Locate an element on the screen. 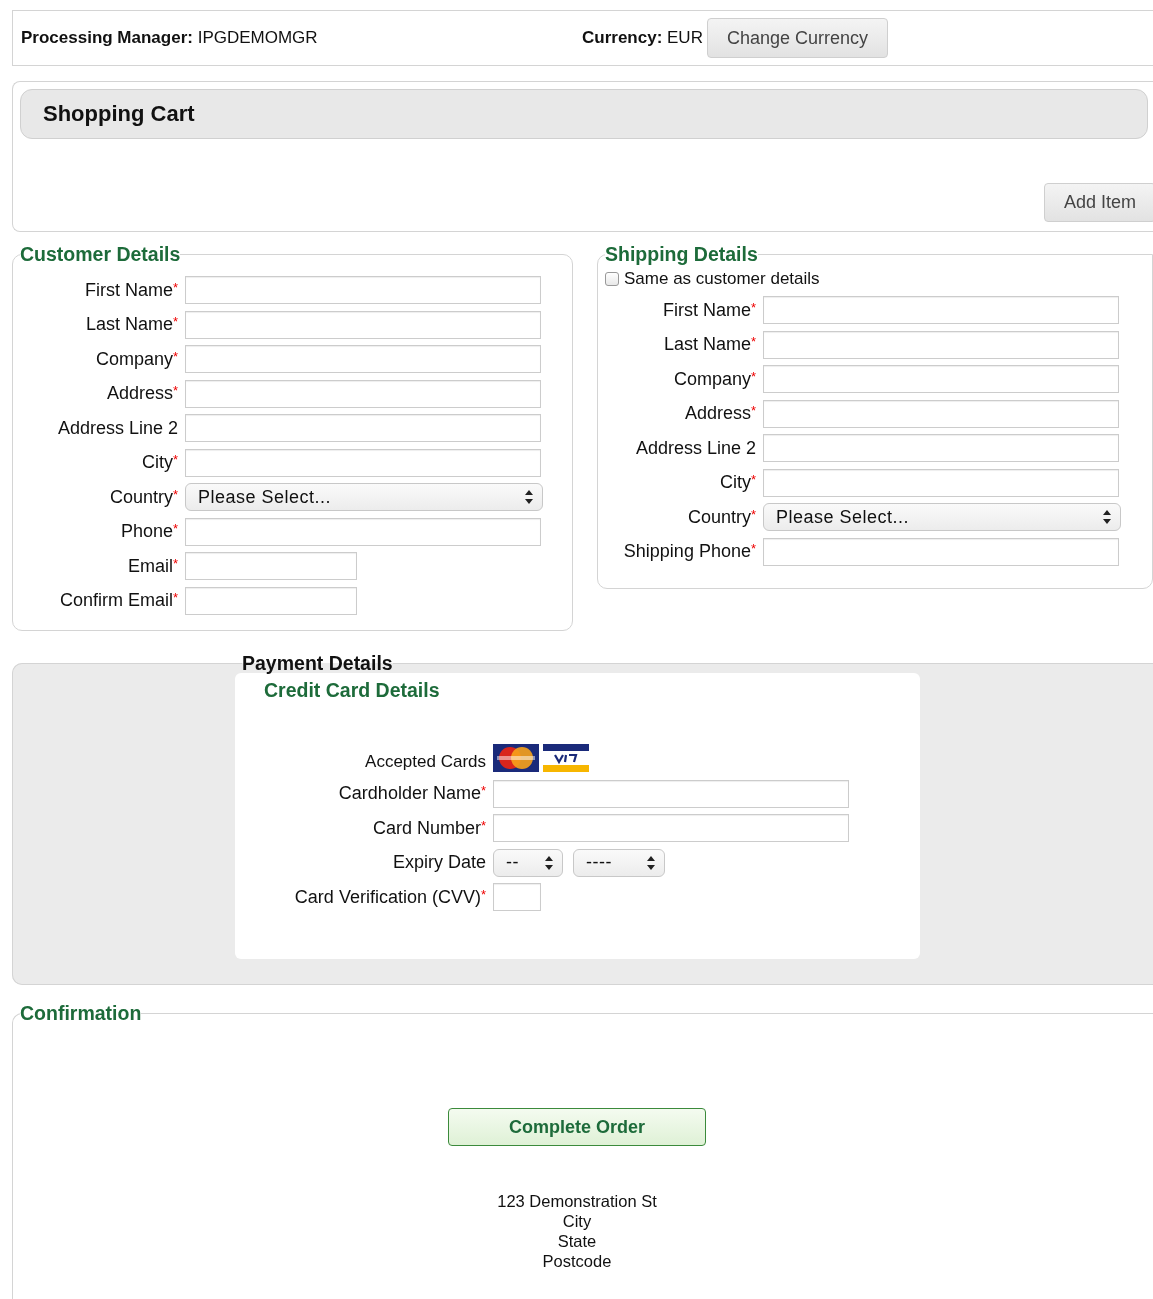  dropdown-select: ---- is located at coordinates (619, 862).